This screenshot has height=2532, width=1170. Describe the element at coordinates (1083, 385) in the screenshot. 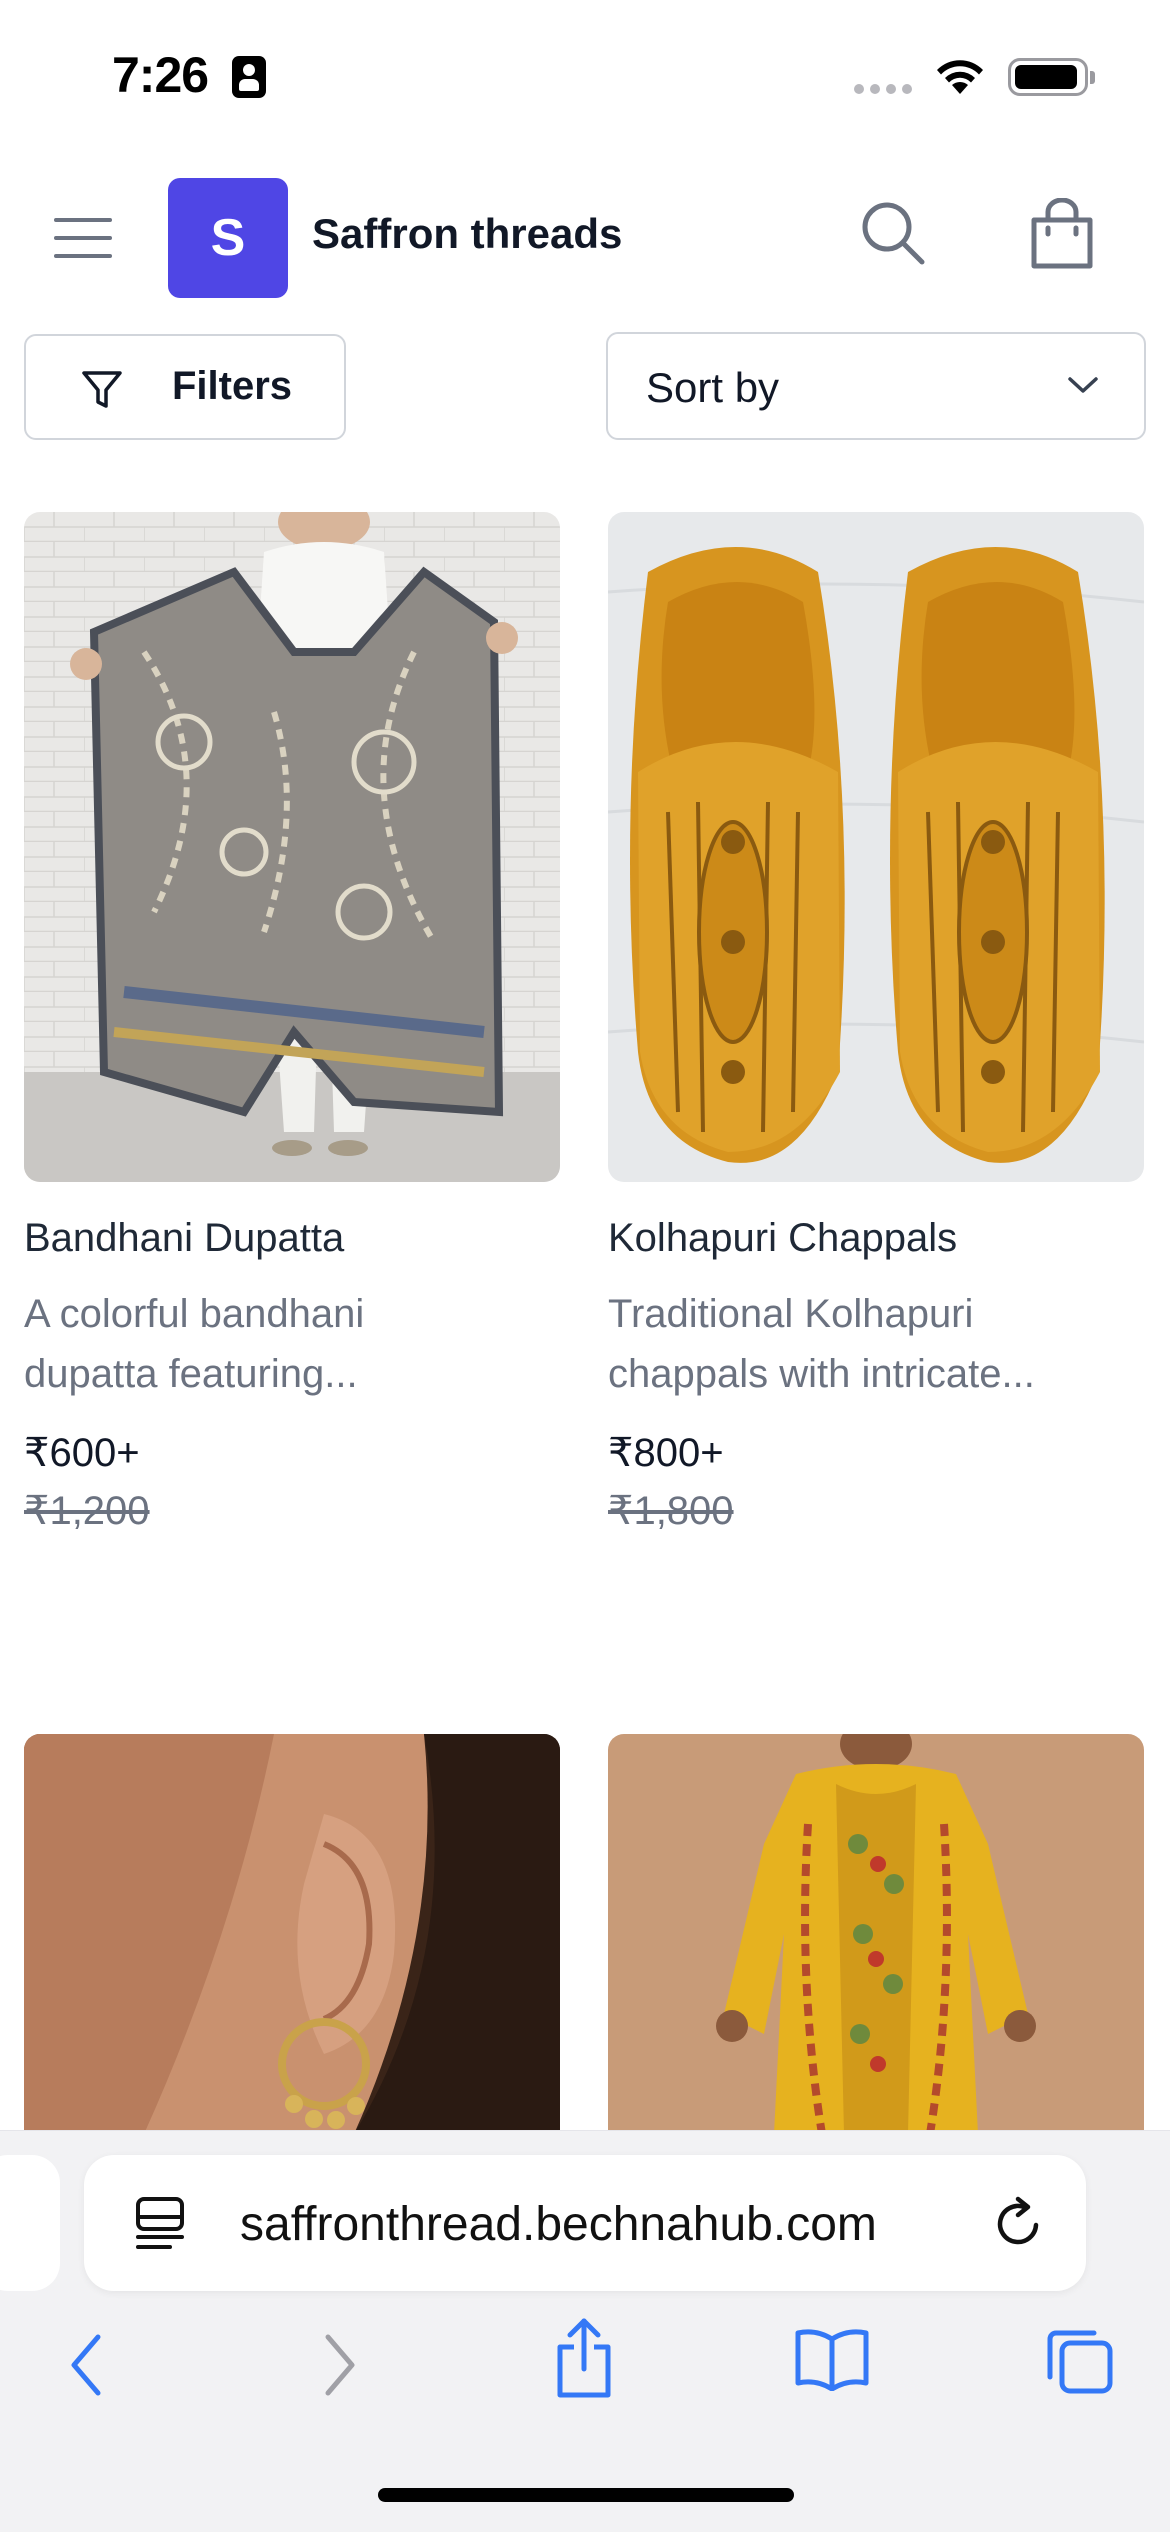

I see `chevron-down-icon` at that location.